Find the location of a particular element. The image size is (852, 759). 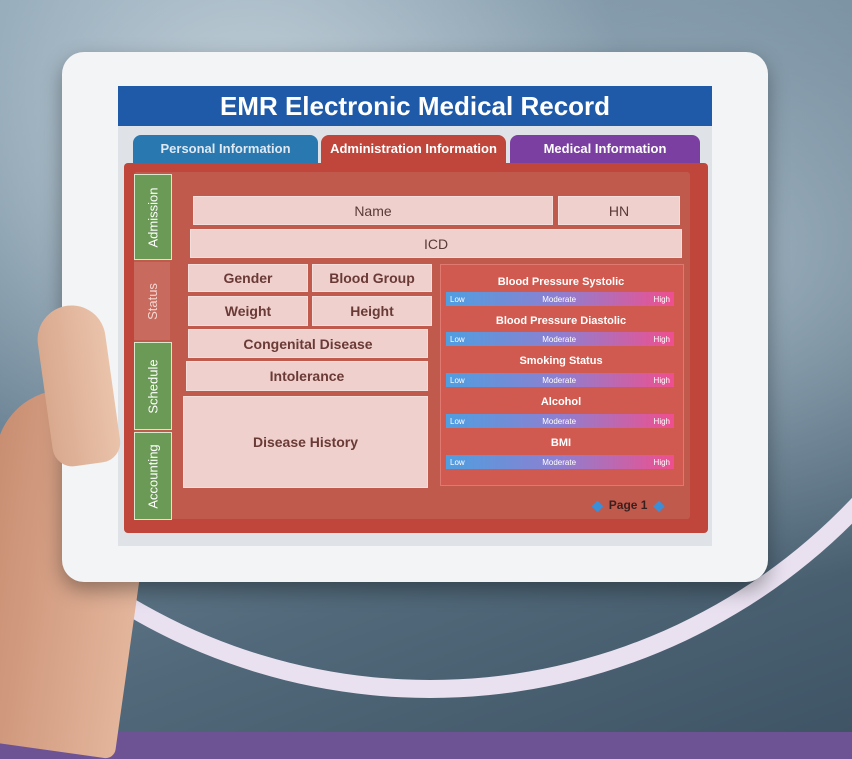

metric-title-bp-diastolic: Blood Pressure Diastolic is located at coordinates (561, 321).